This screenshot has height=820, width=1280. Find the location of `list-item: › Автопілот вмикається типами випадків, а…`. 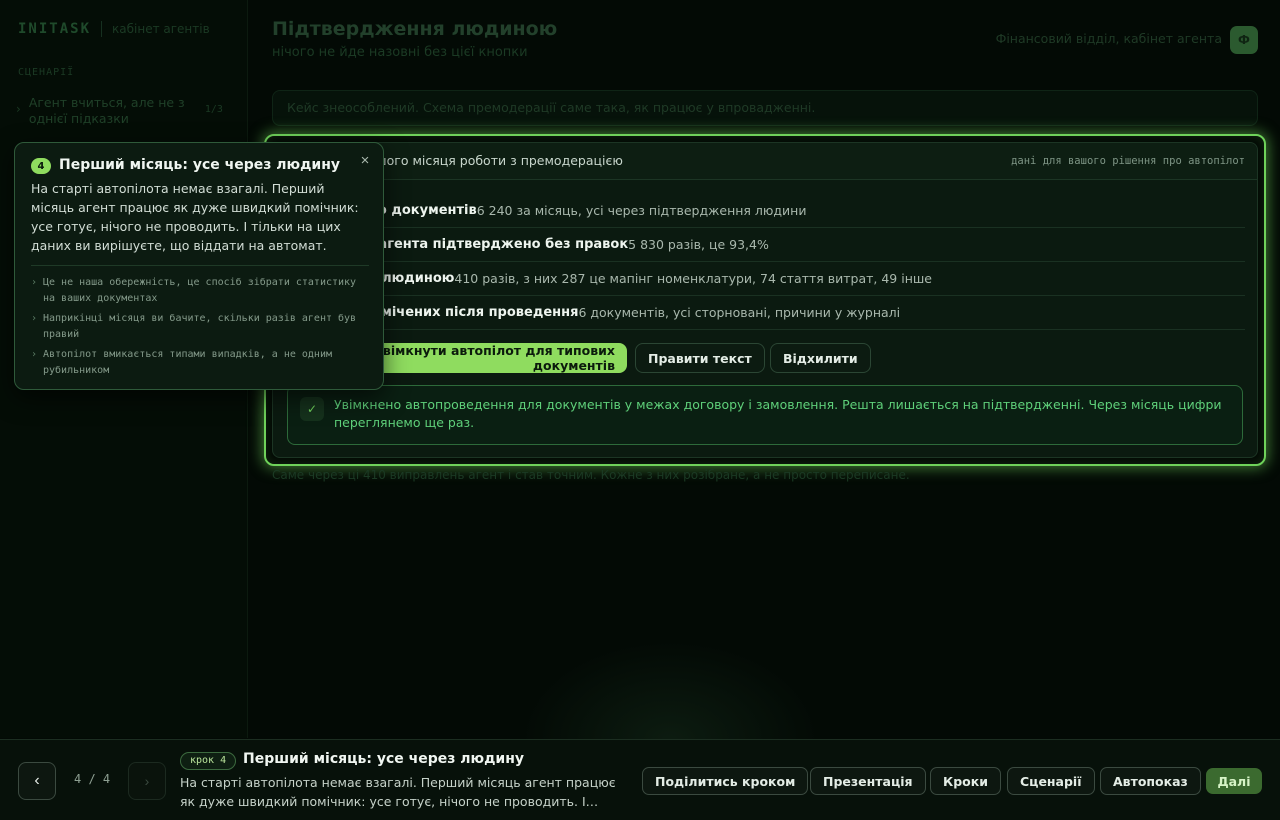

list-item: › Автопілот вмикається типами випадків, а… is located at coordinates (201, 363).